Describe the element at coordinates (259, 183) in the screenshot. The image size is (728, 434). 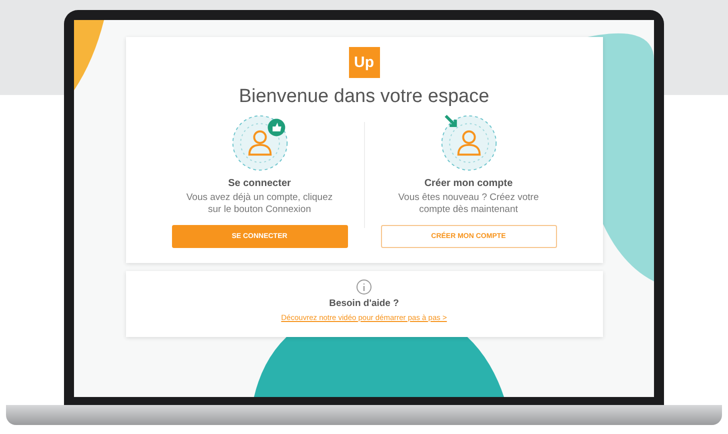
I see `option-heading: Se connecter` at that location.